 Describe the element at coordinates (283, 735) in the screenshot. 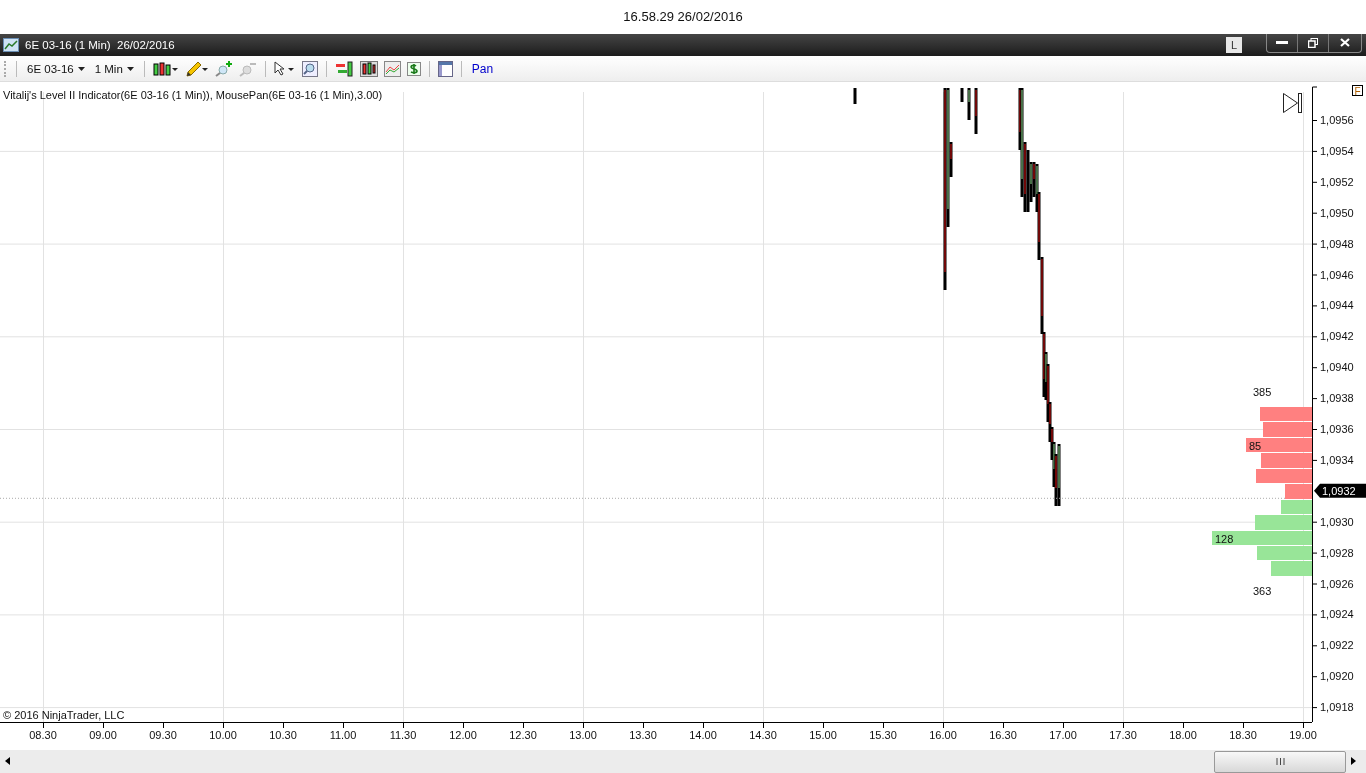

I see `time-tick-label: 10.30` at that location.